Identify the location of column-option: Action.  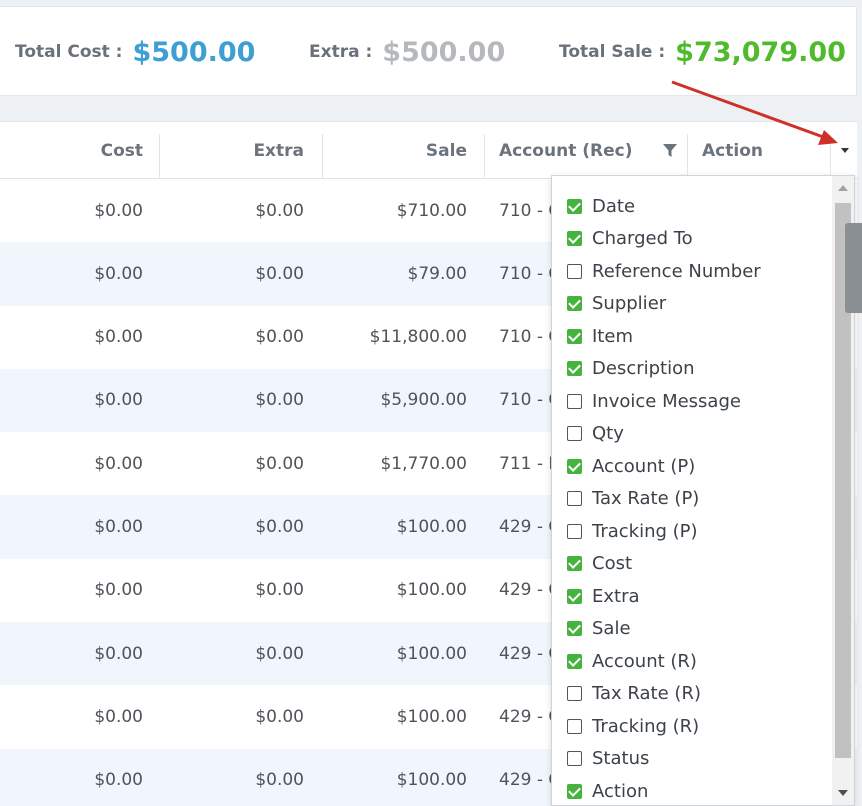
(607, 791).